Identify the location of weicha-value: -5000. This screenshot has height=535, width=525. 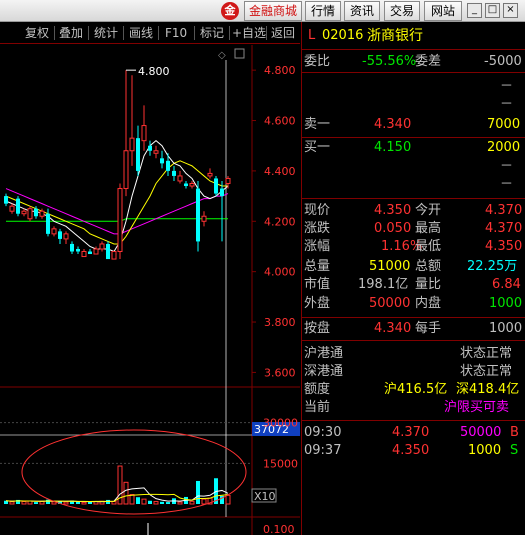
(503, 61).